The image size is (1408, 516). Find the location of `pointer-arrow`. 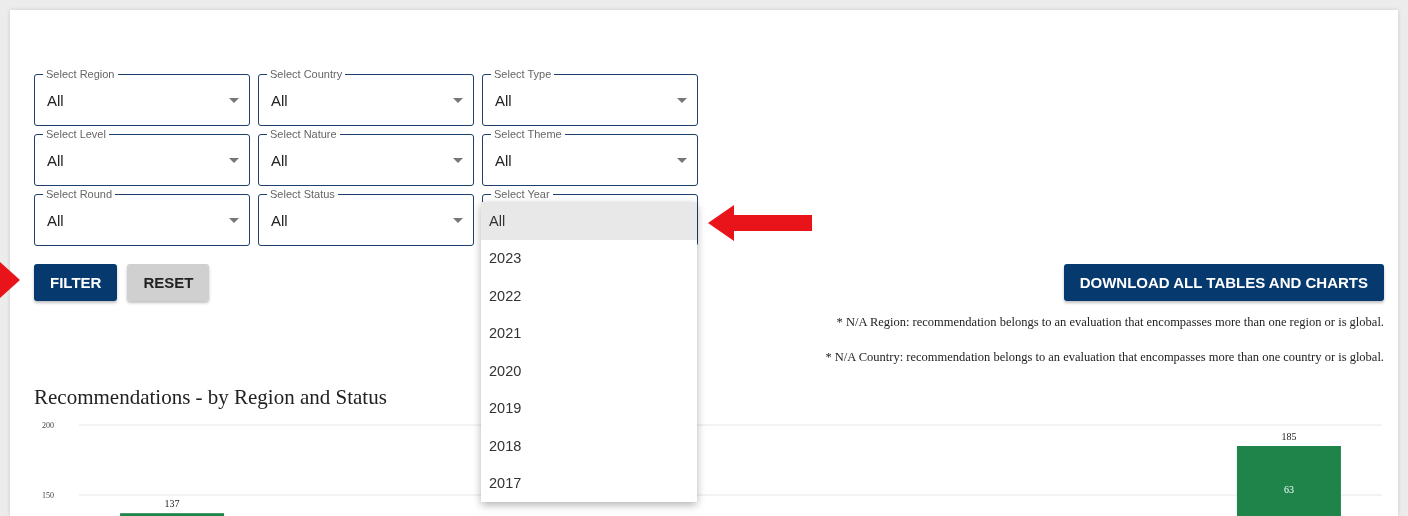

pointer-arrow is located at coordinates (10, 280).